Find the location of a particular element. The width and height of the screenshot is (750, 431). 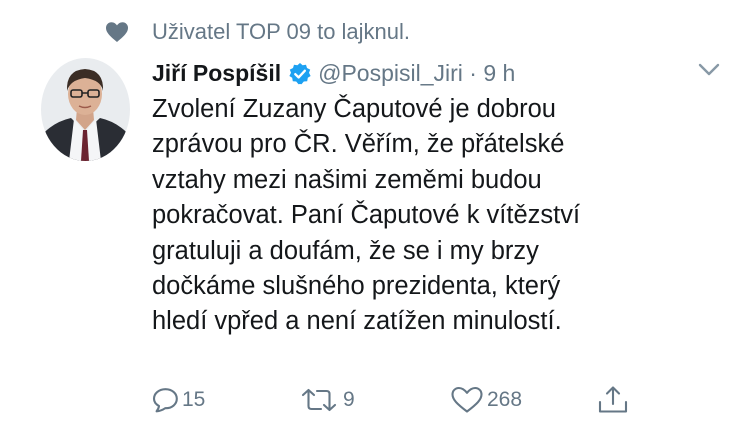

author-display-name: Jiří Pospíšil is located at coordinates (216, 73).